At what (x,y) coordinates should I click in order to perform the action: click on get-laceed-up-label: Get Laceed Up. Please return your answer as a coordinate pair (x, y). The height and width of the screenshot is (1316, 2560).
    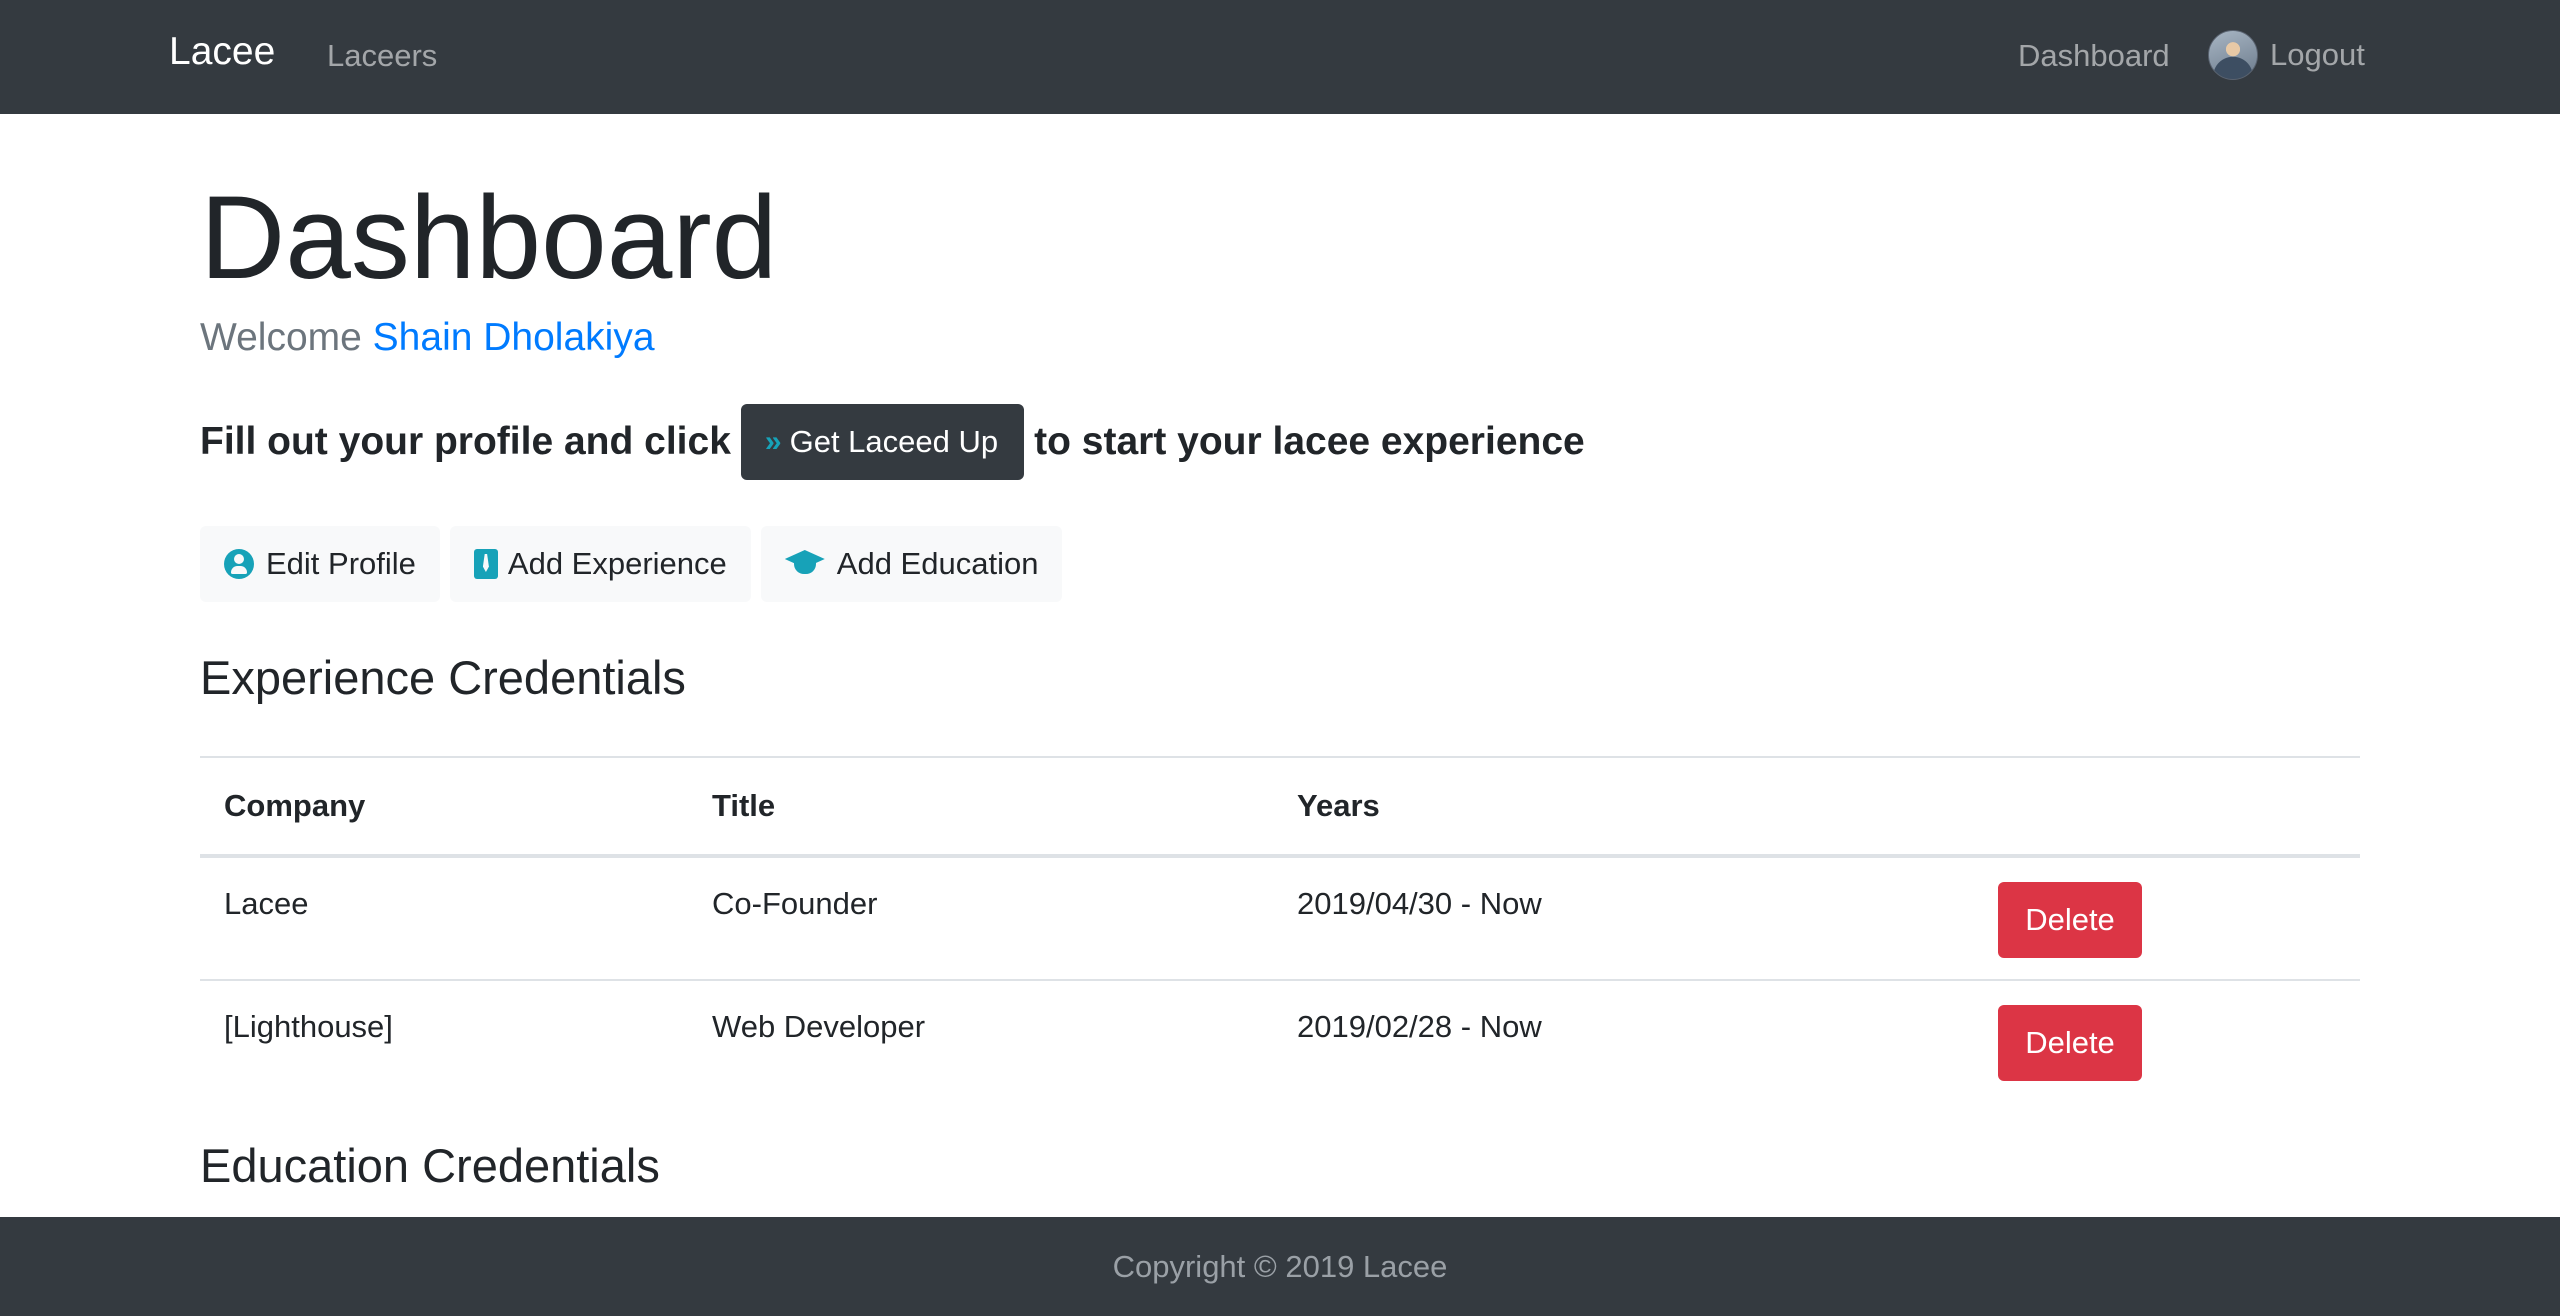
    Looking at the image, I should click on (894, 441).